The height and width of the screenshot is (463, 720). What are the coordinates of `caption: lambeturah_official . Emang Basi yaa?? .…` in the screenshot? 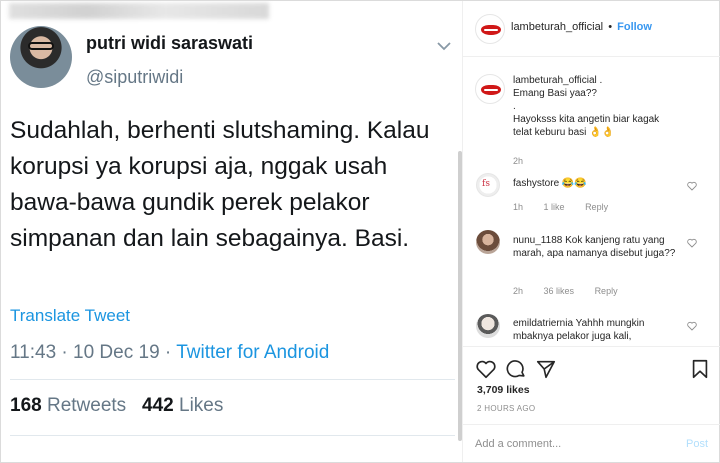 It's located at (608, 106).